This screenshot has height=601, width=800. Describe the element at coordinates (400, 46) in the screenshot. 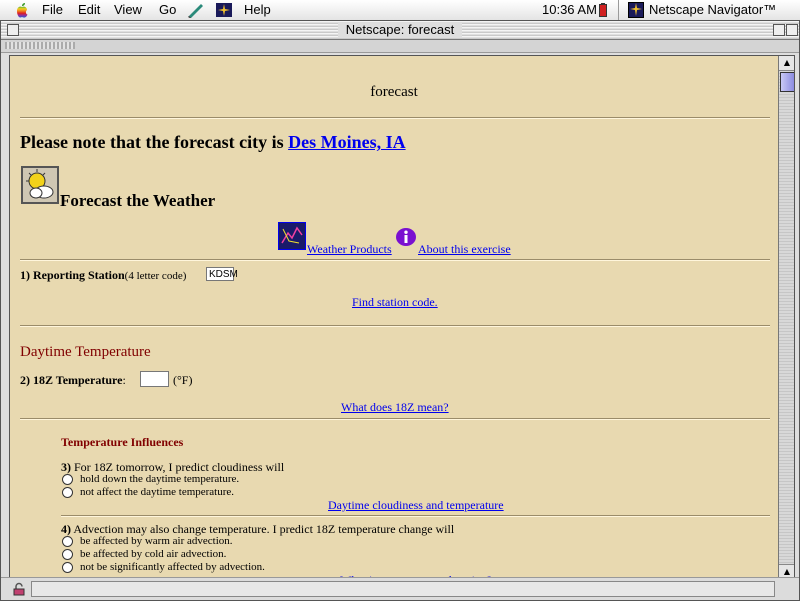

I see `toolbar-collapse-strip` at that location.